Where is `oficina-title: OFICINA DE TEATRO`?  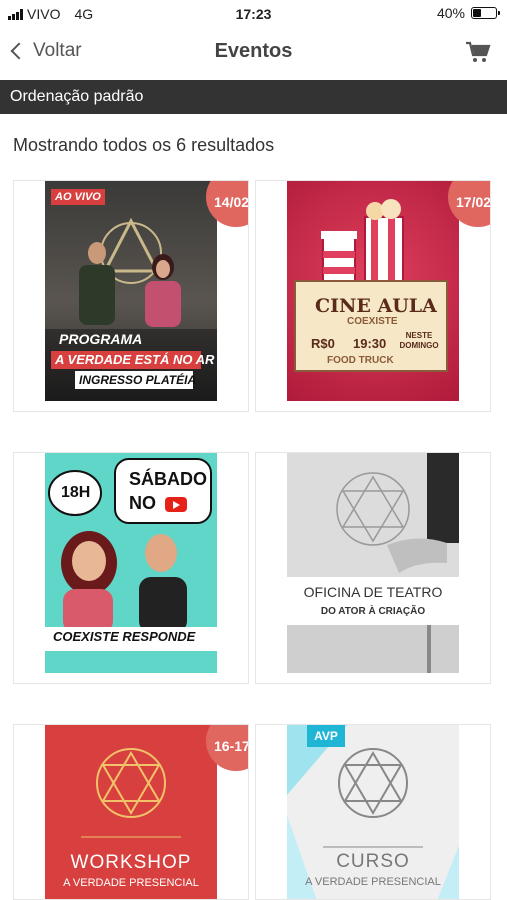
oficina-title: OFICINA DE TEATRO is located at coordinates (373, 592).